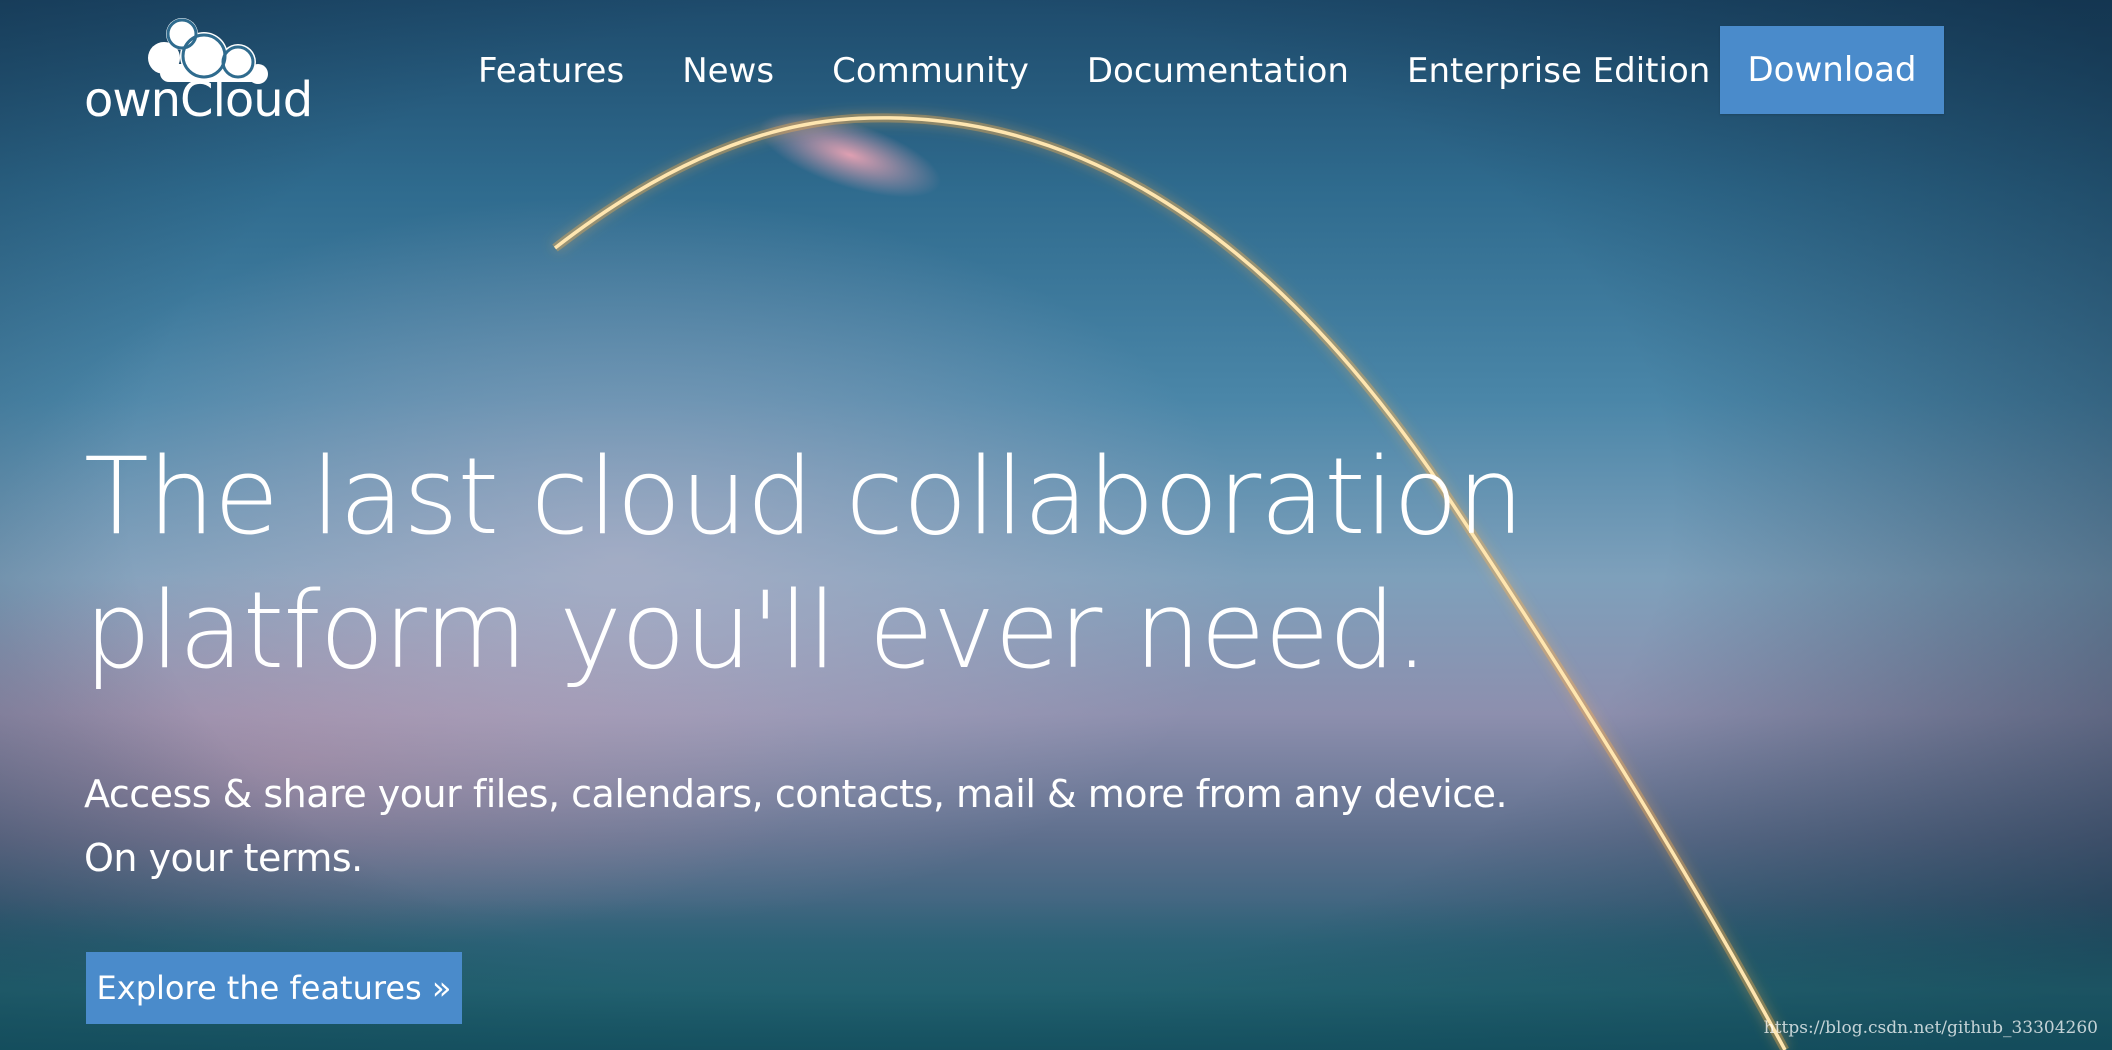  Describe the element at coordinates (1218, 71) in the screenshot. I see `nav-item-documentation: Documentation` at that location.